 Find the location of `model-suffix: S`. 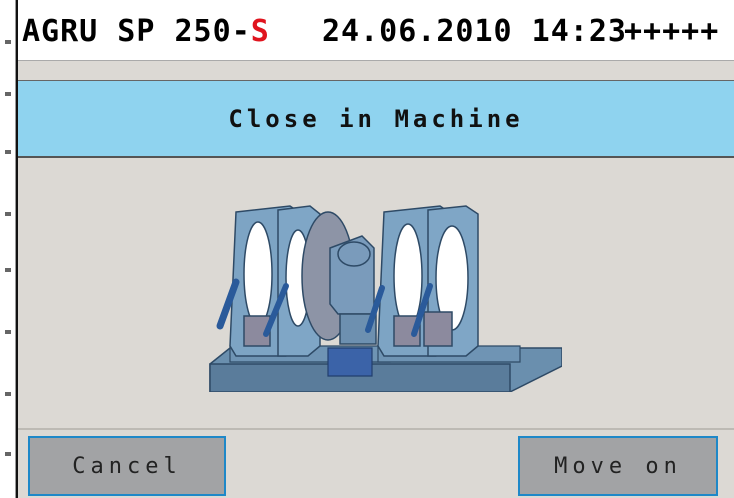

model-suffix: S is located at coordinates (260, 31).